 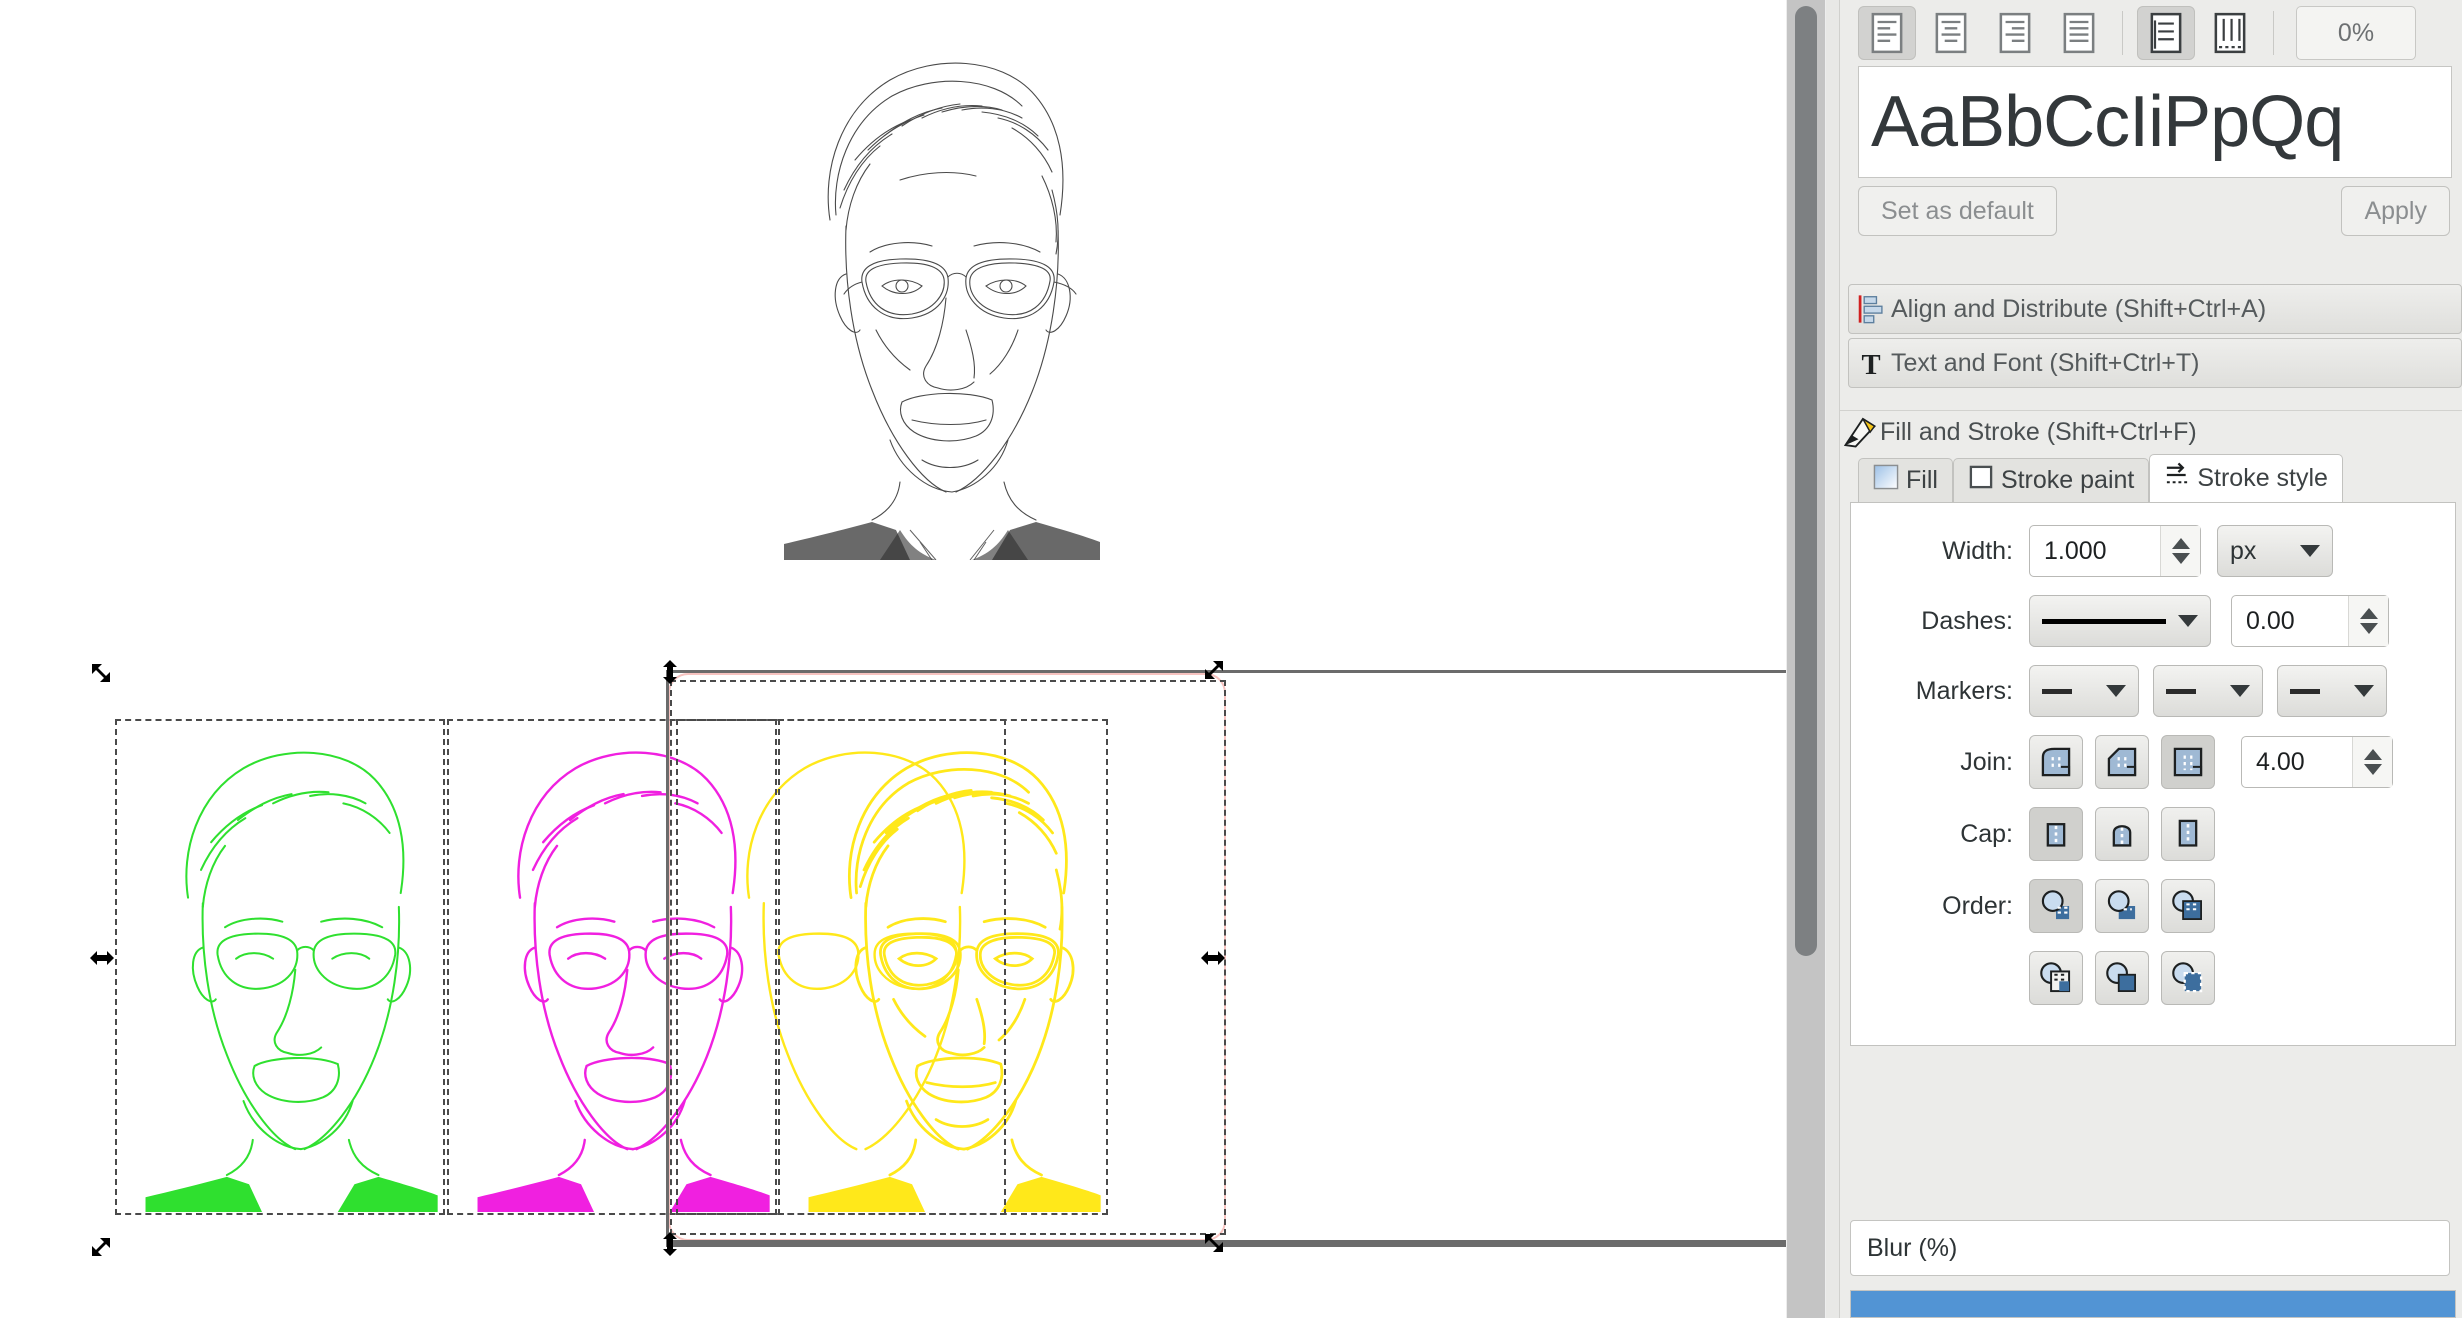 I want to click on blur-section-header: Blur (%), so click(x=2150, y=1248).